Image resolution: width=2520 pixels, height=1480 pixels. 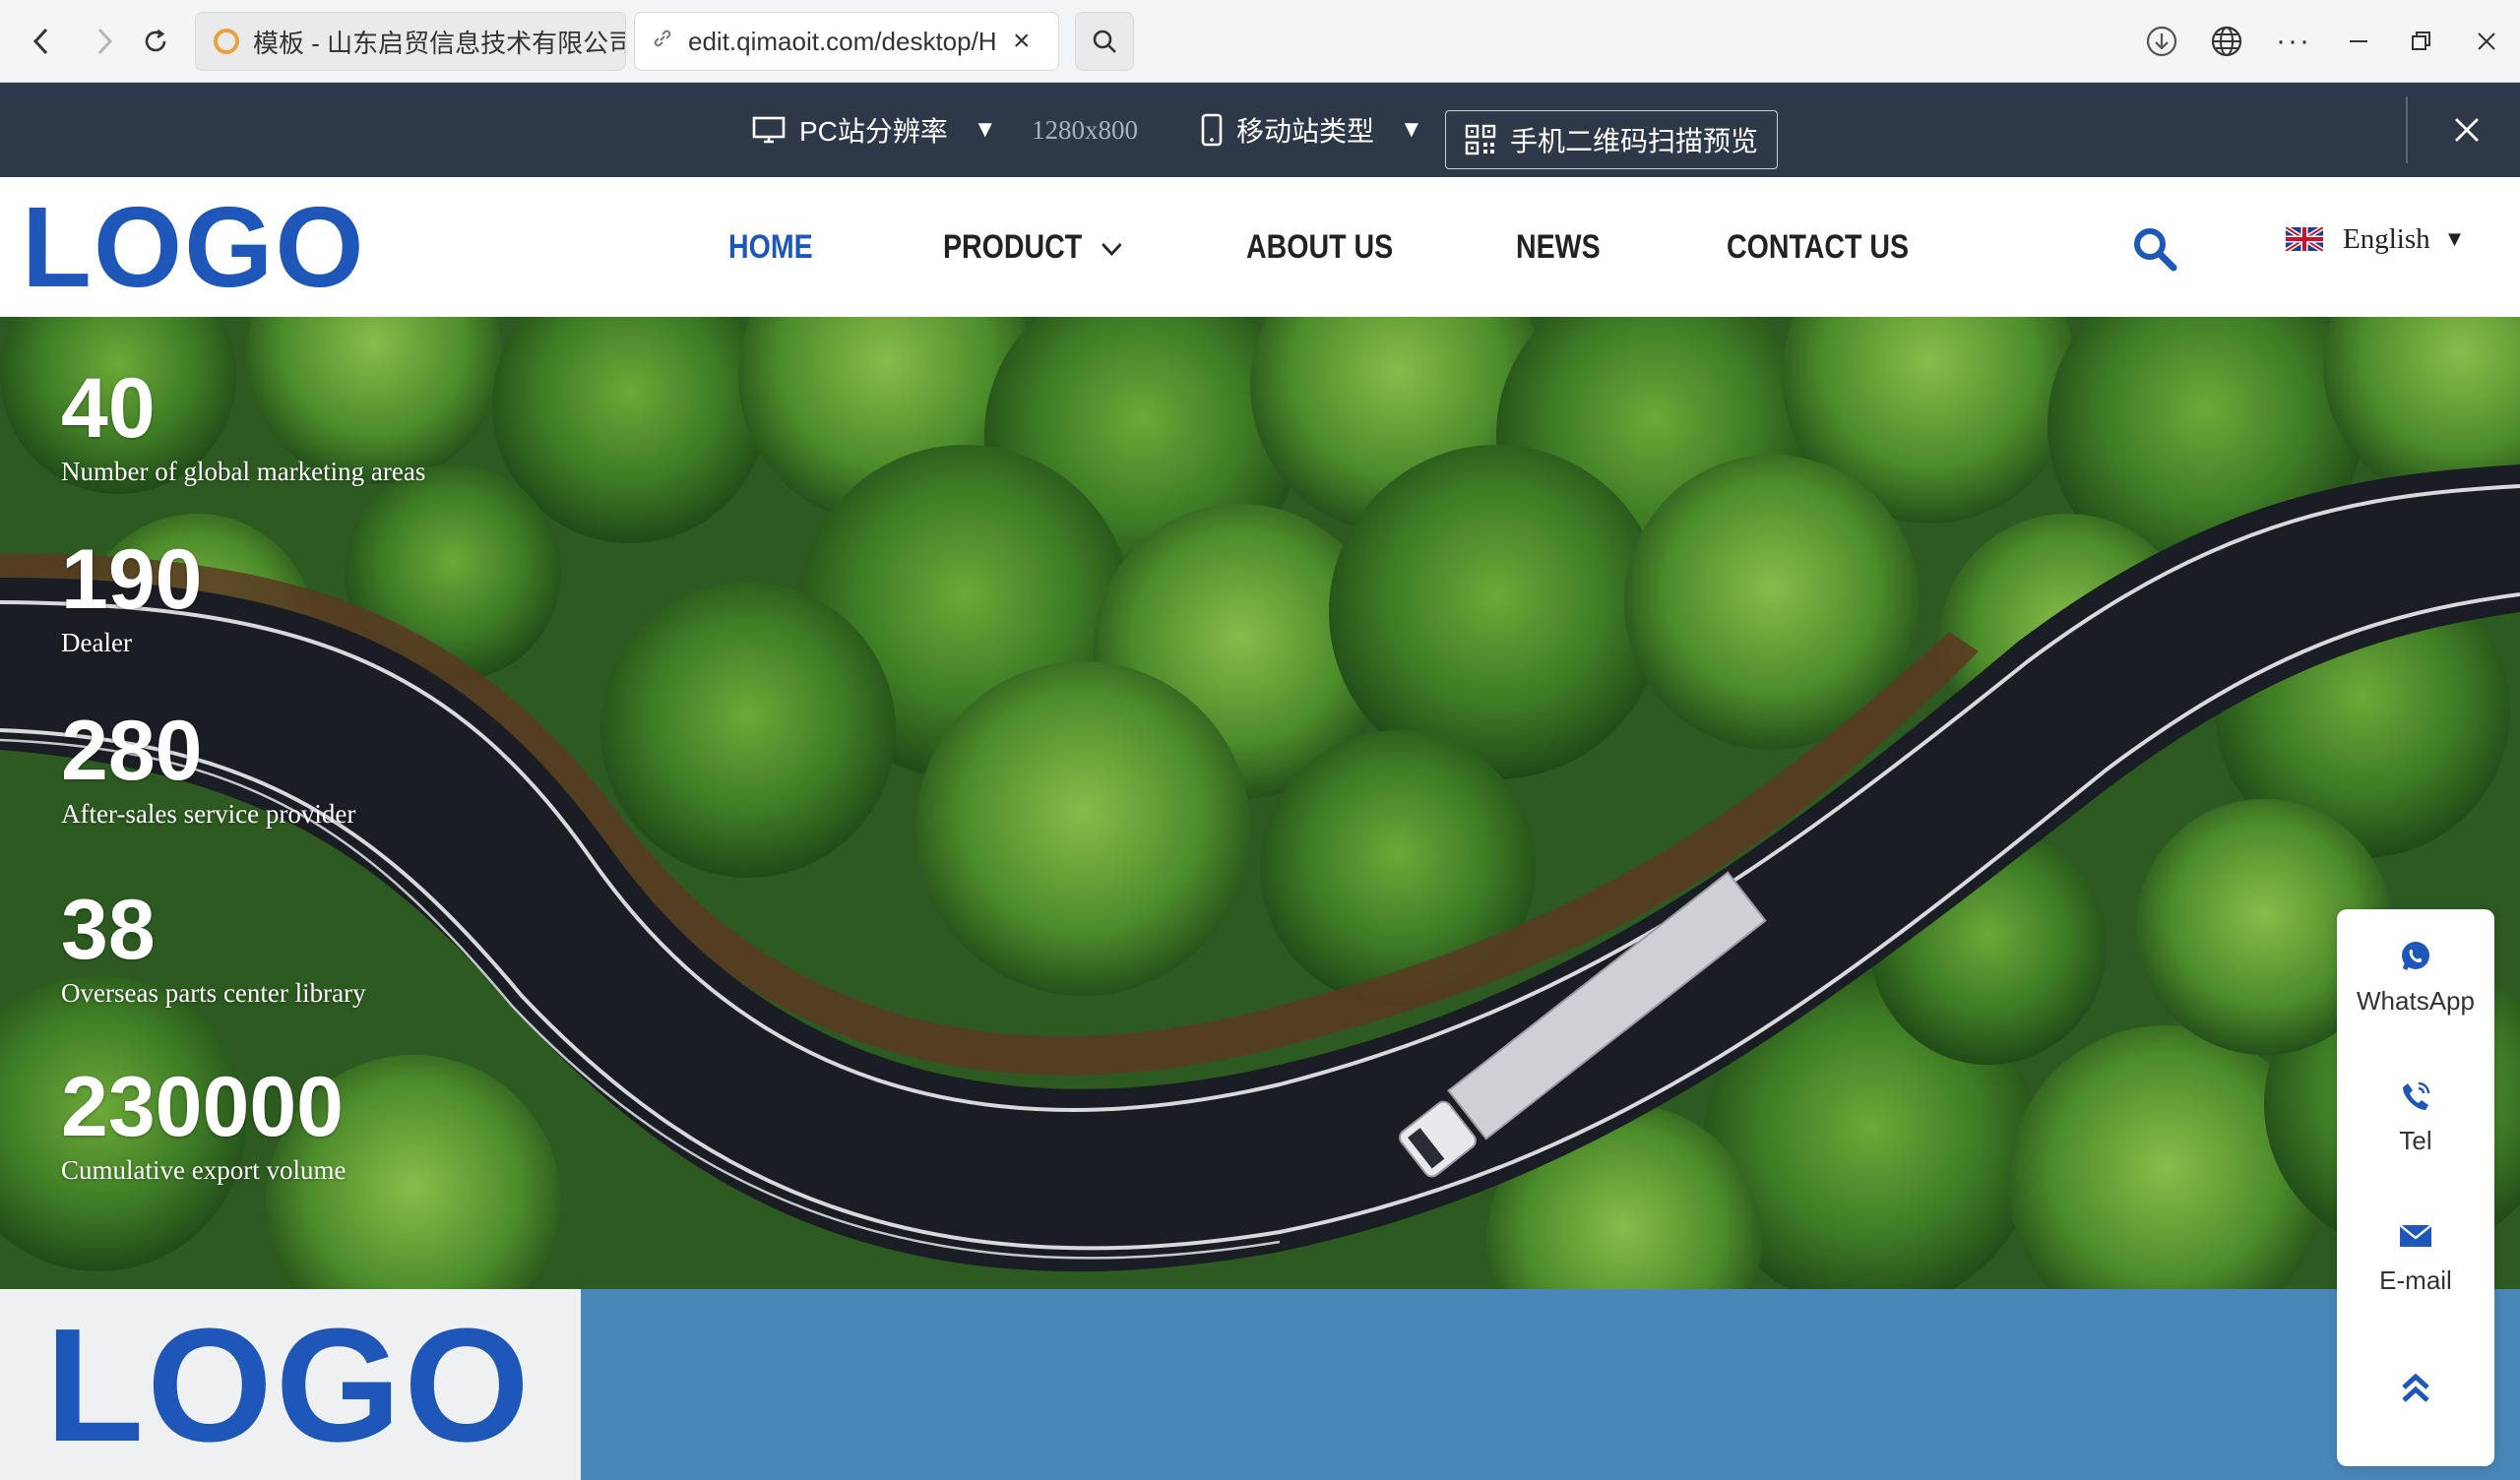 I want to click on nav-home: HOME, so click(x=770, y=247).